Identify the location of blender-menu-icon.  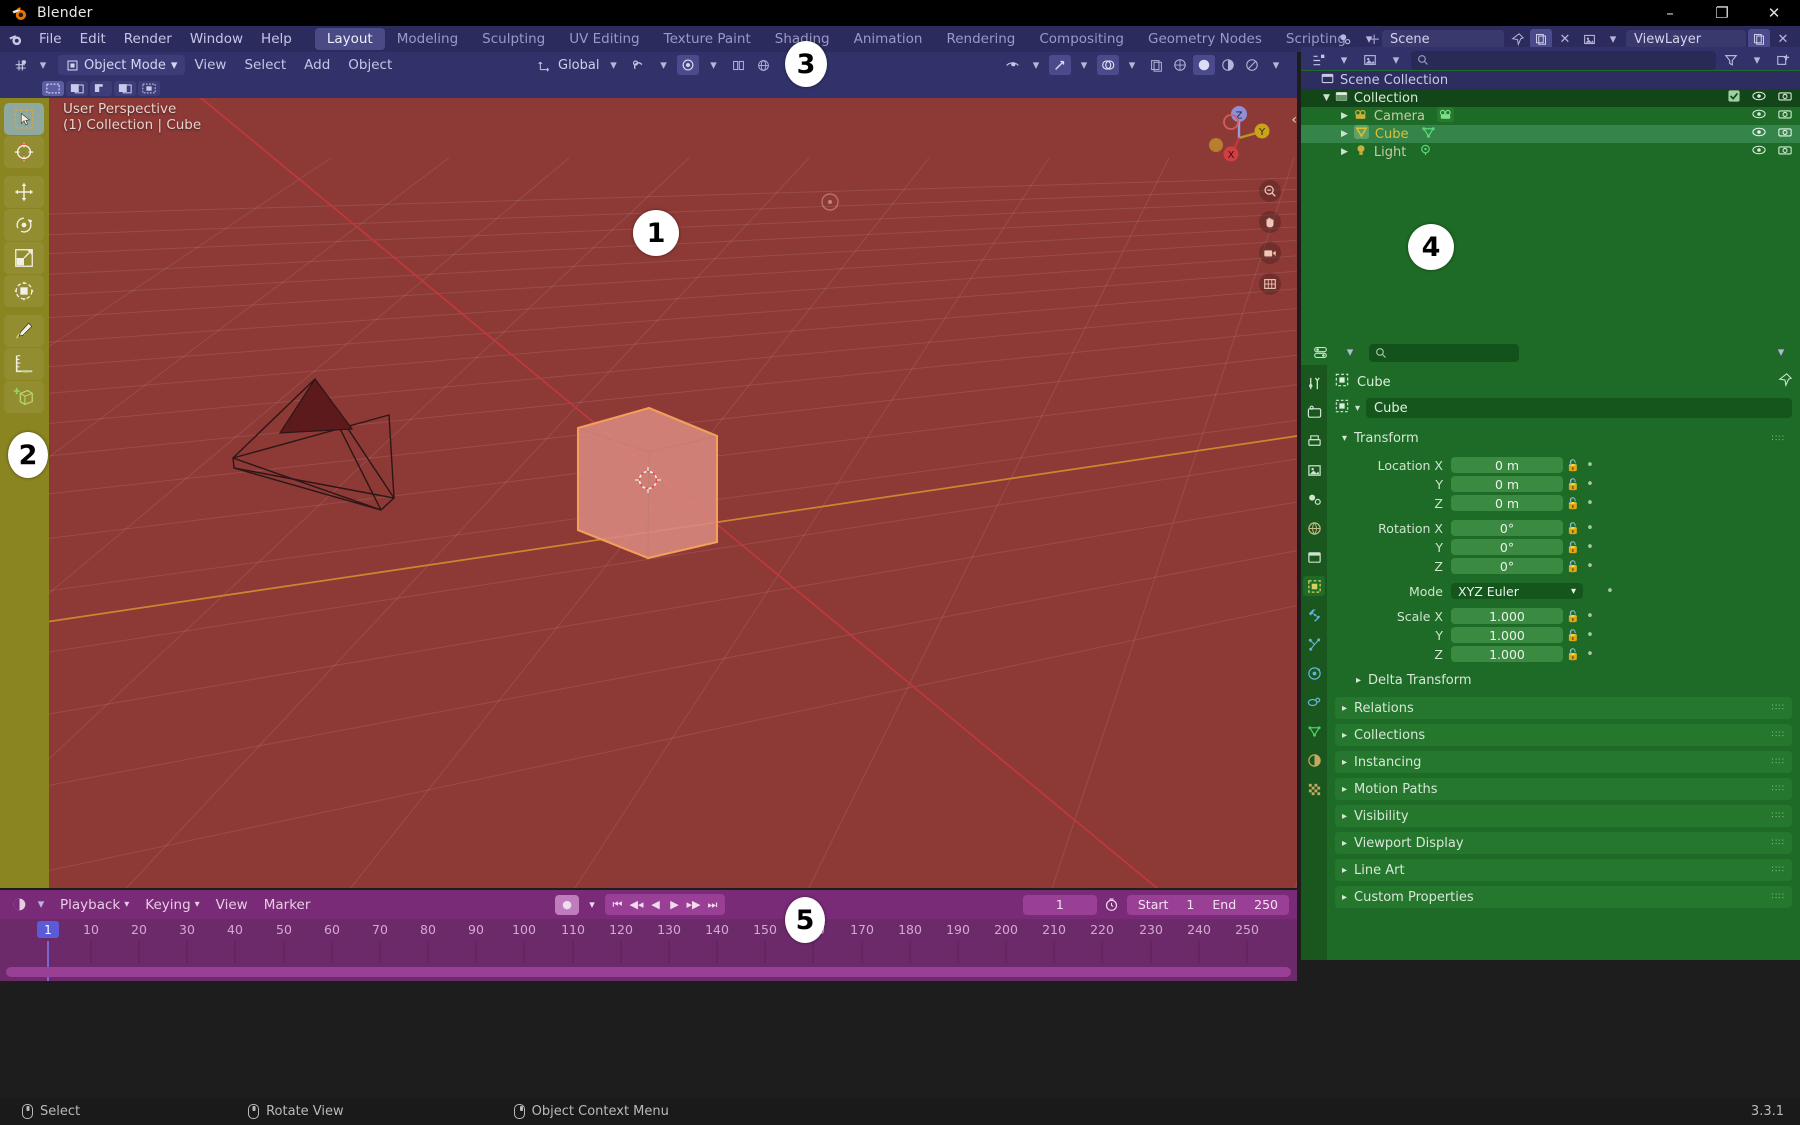
(15, 39).